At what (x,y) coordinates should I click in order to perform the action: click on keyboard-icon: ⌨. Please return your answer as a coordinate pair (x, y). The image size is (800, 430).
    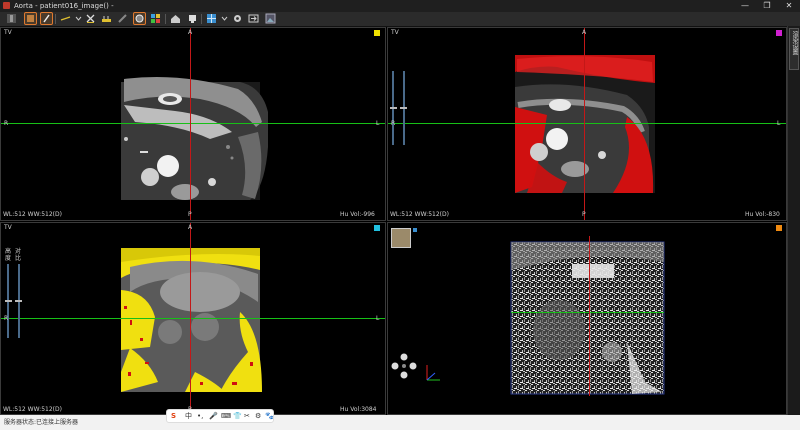
    Looking at the image, I should click on (226, 416).